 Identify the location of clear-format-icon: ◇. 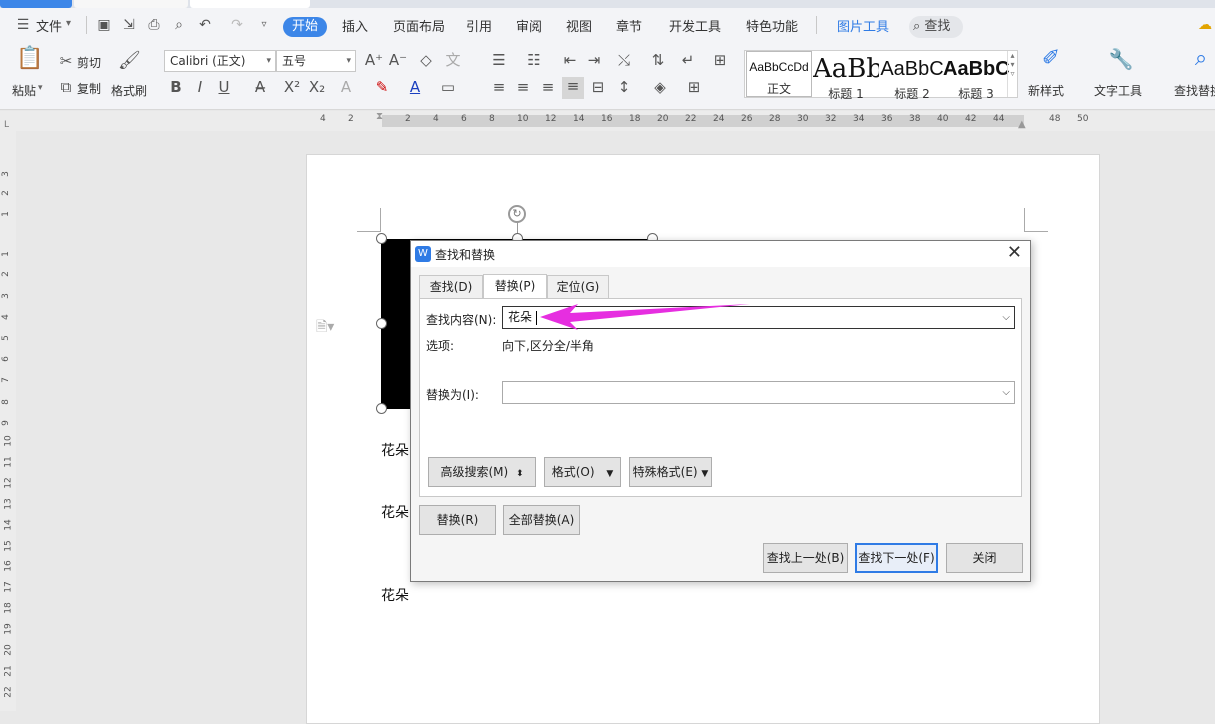
(426, 61).